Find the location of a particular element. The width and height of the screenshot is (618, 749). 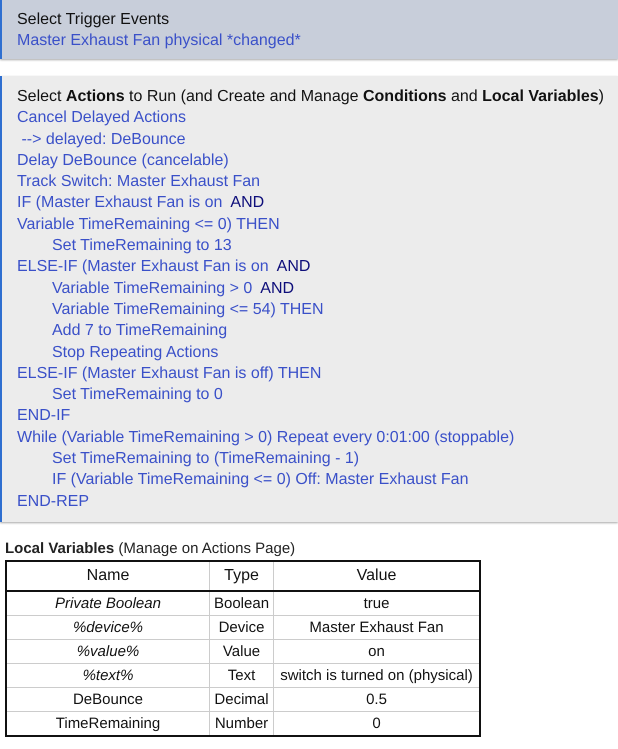

action-line: IF (Variable TimeRemaining <= 0) Off: Master Exhaust Fan is located at coordinates (260, 480).